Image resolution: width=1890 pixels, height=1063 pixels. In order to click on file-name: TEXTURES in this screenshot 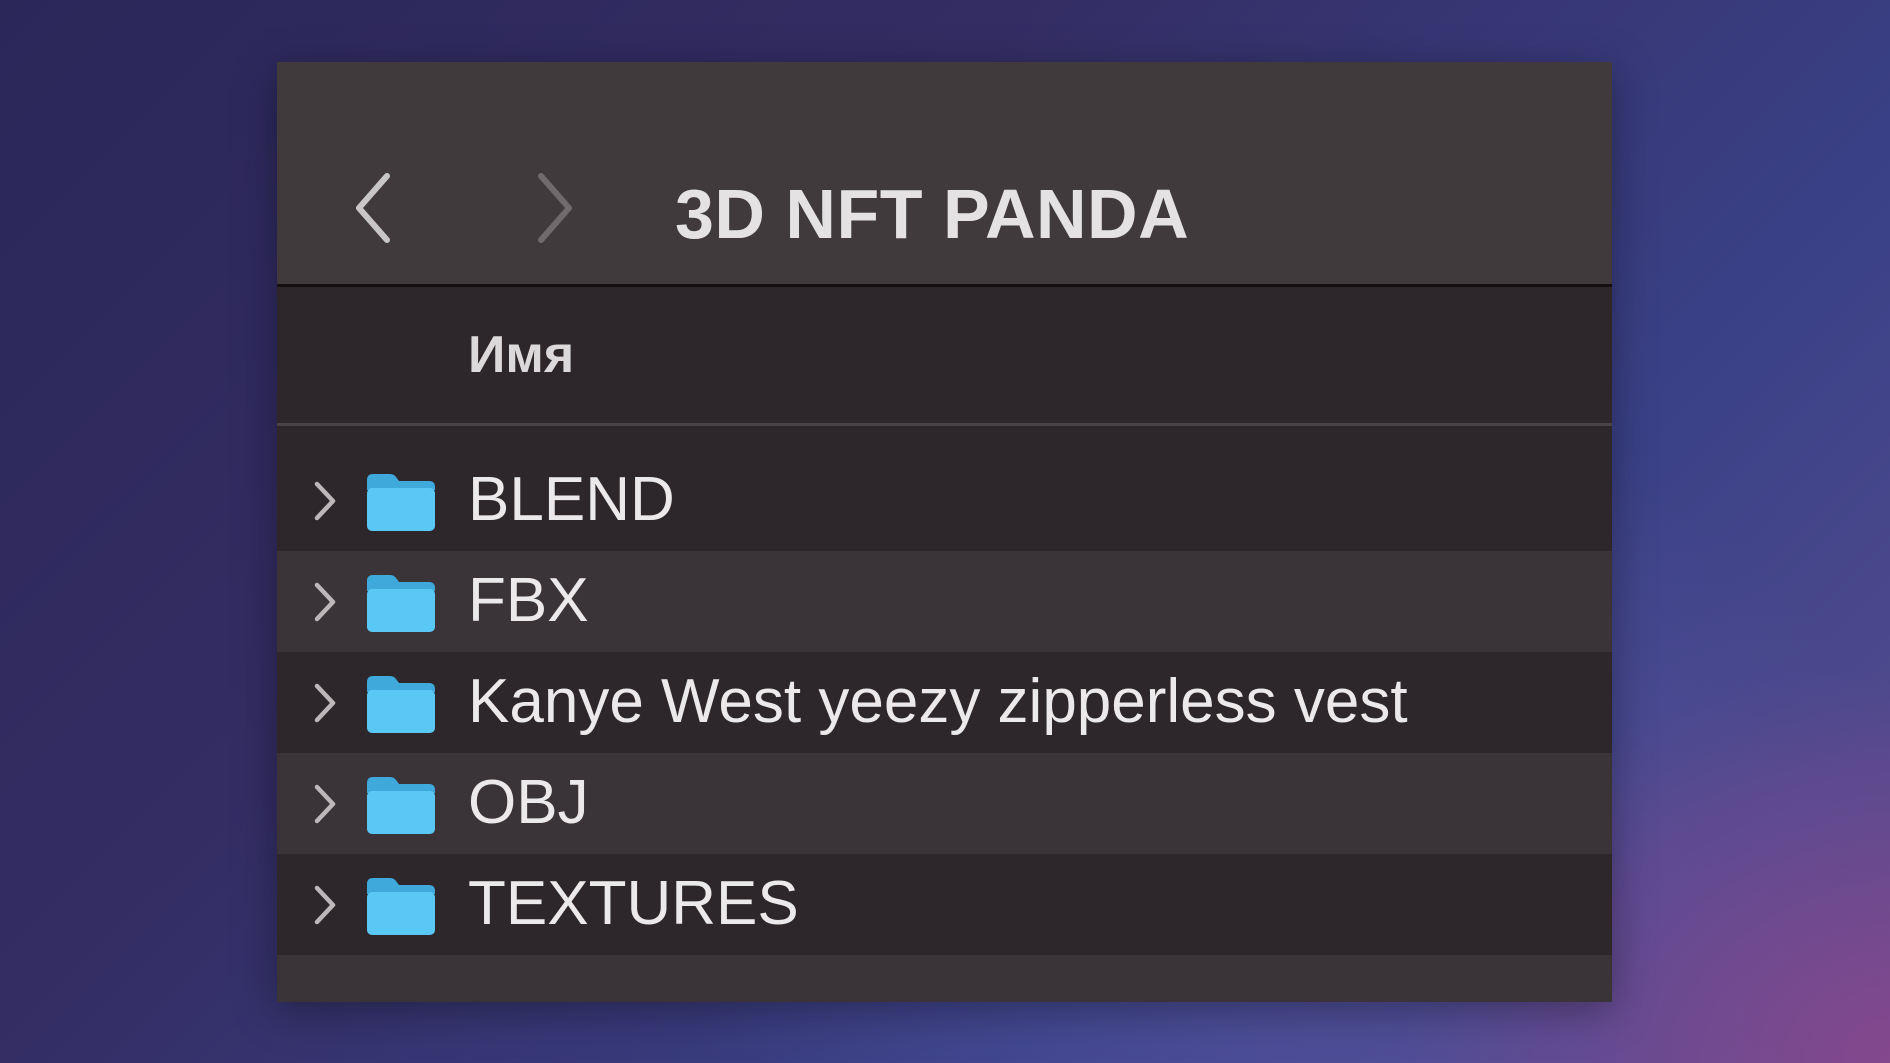, I will do `click(633, 903)`.